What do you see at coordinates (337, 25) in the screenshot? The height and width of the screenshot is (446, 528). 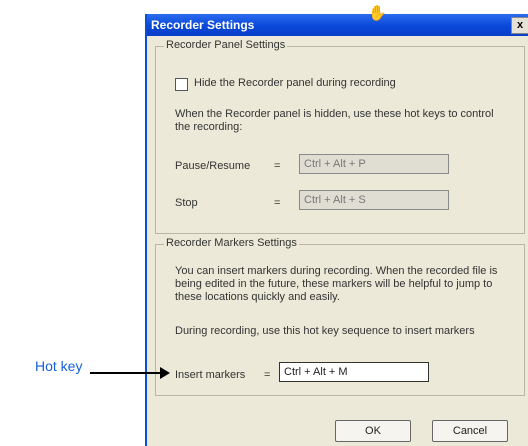 I see `title-bar: Recorder Settings x` at bounding box center [337, 25].